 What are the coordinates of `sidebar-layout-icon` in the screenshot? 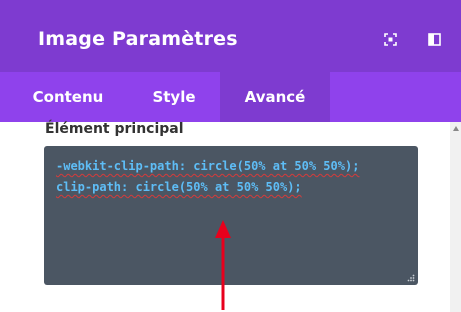 It's located at (434, 41).